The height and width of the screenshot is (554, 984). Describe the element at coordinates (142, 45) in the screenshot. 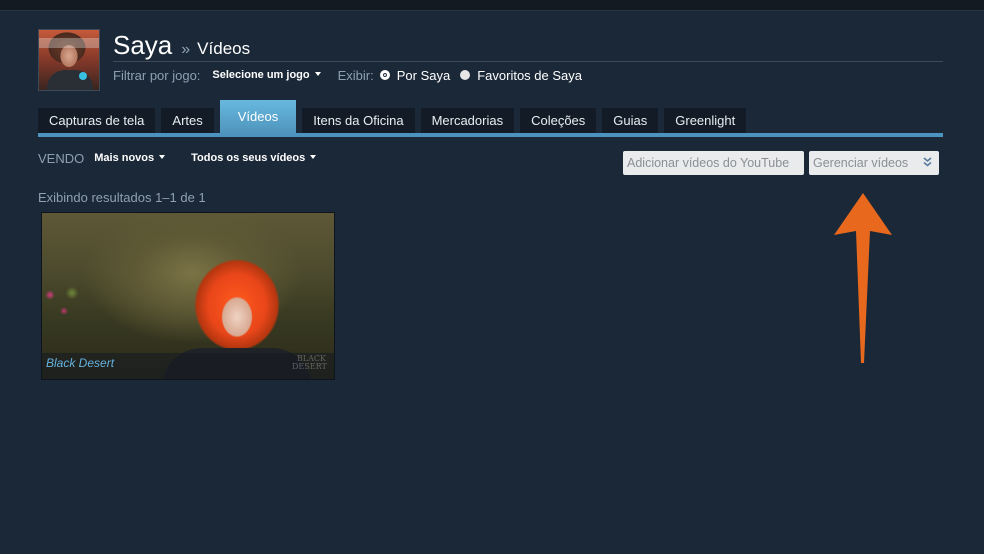

I see `profile-name-link: Saya` at that location.